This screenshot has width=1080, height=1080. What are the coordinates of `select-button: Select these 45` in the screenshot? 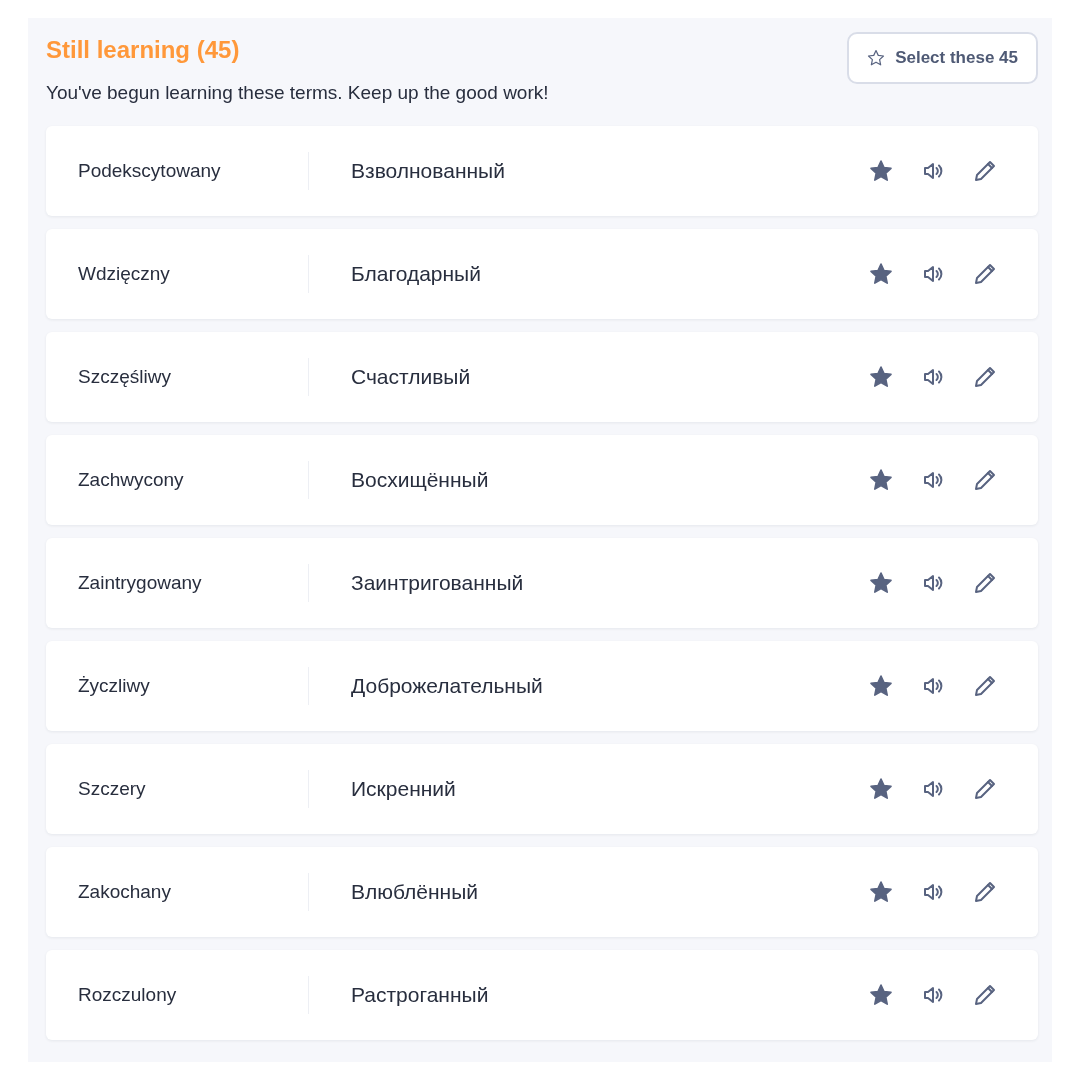 It's located at (942, 58).